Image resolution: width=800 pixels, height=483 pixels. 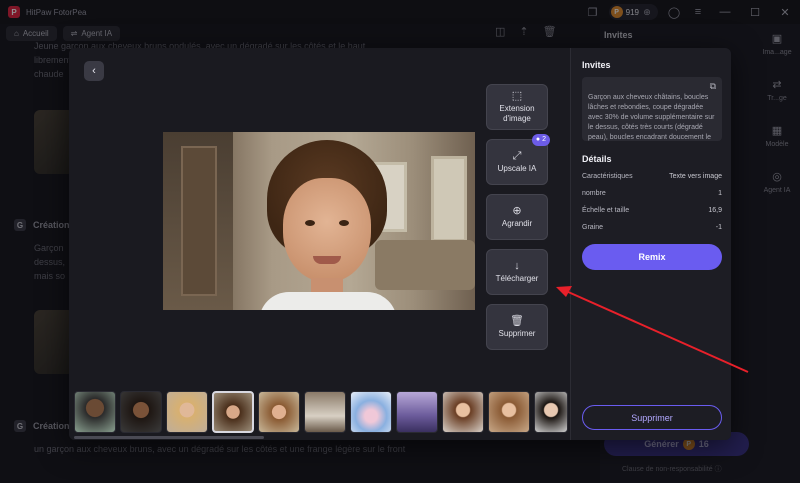 I want to click on download-button: ↓ Télécharger, so click(x=517, y=272).